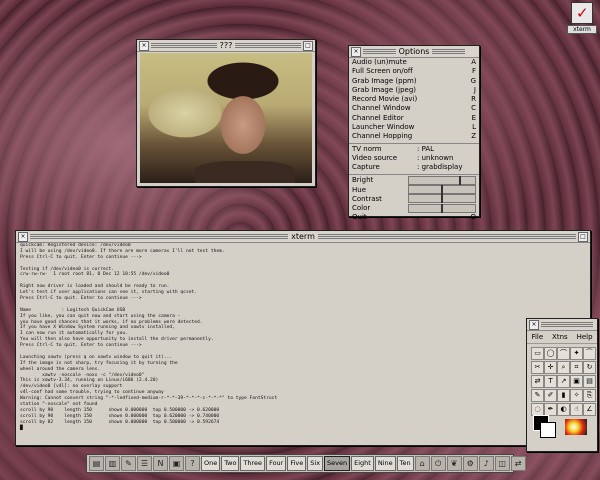  What do you see at coordinates (176, 463) in the screenshot?
I see `monitor-icon: ▣` at bounding box center [176, 463].